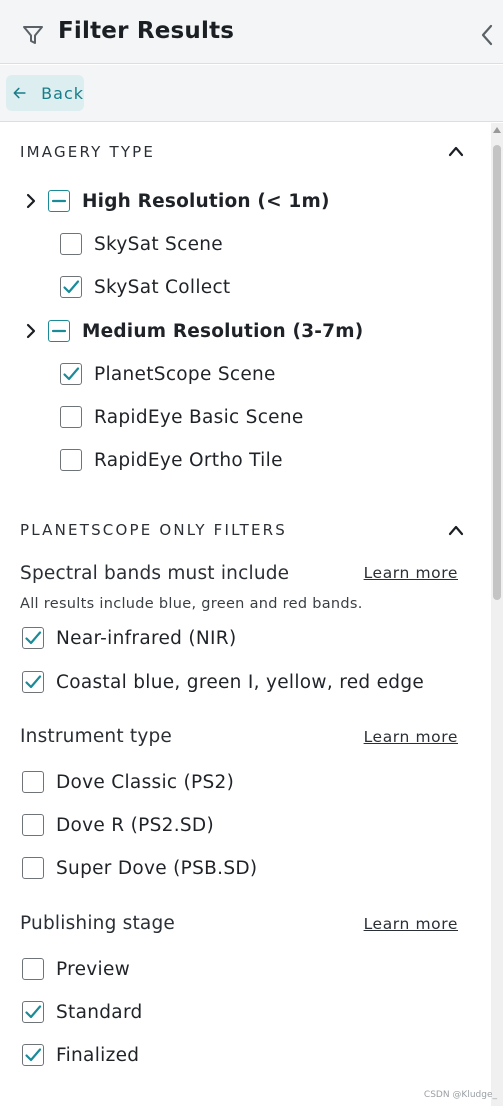 The height and width of the screenshot is (1106, 503). I want to click on back-button: Back, so click(45, 93).